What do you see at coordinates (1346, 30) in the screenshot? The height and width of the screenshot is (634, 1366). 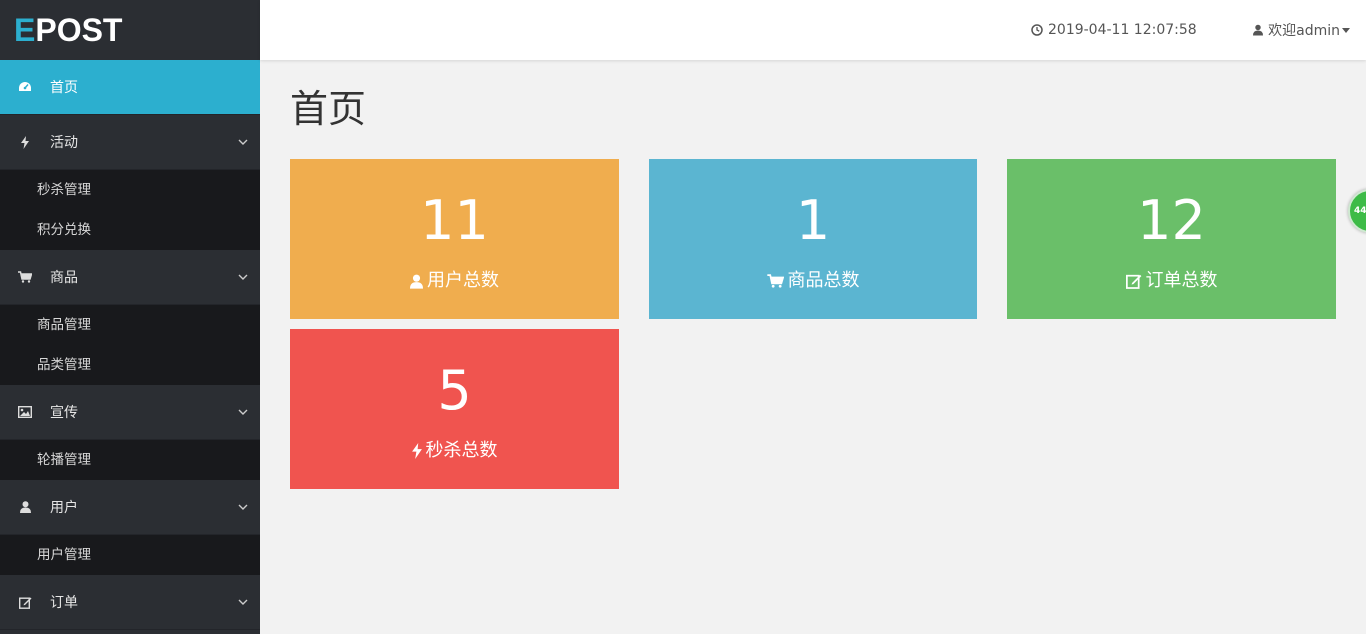 I see `caret-down-icon` at bounding box center [1346, 30].